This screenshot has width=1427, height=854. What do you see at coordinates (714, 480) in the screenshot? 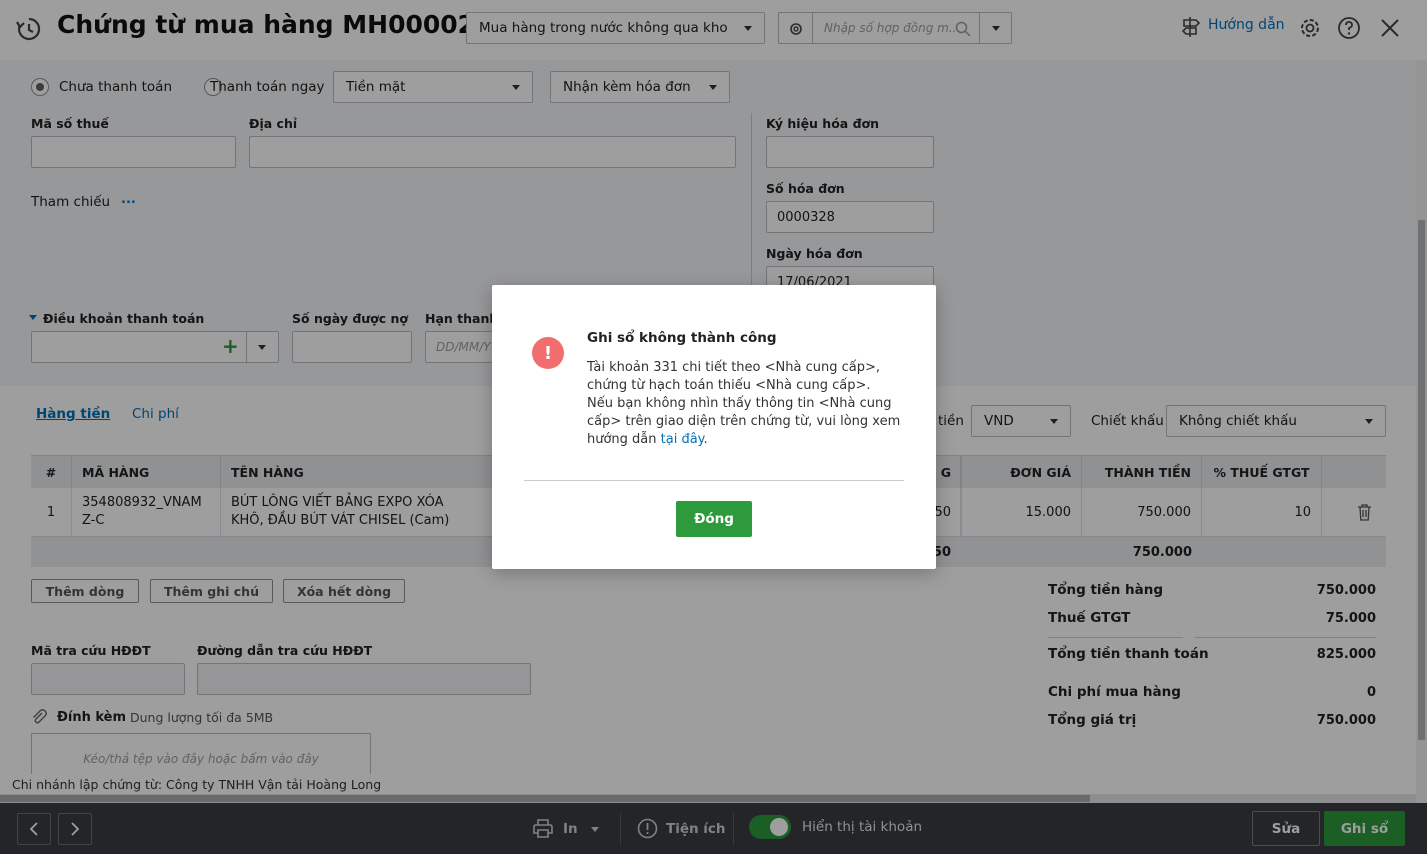
I see `divider` at bounding box center [714, 480].